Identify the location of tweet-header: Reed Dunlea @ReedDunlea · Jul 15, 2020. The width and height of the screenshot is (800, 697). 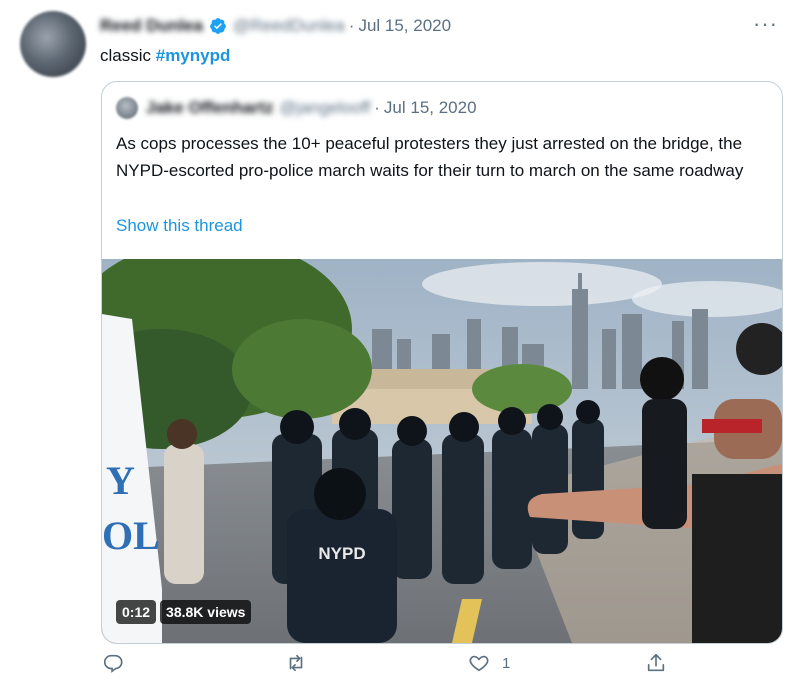
(440, 26).